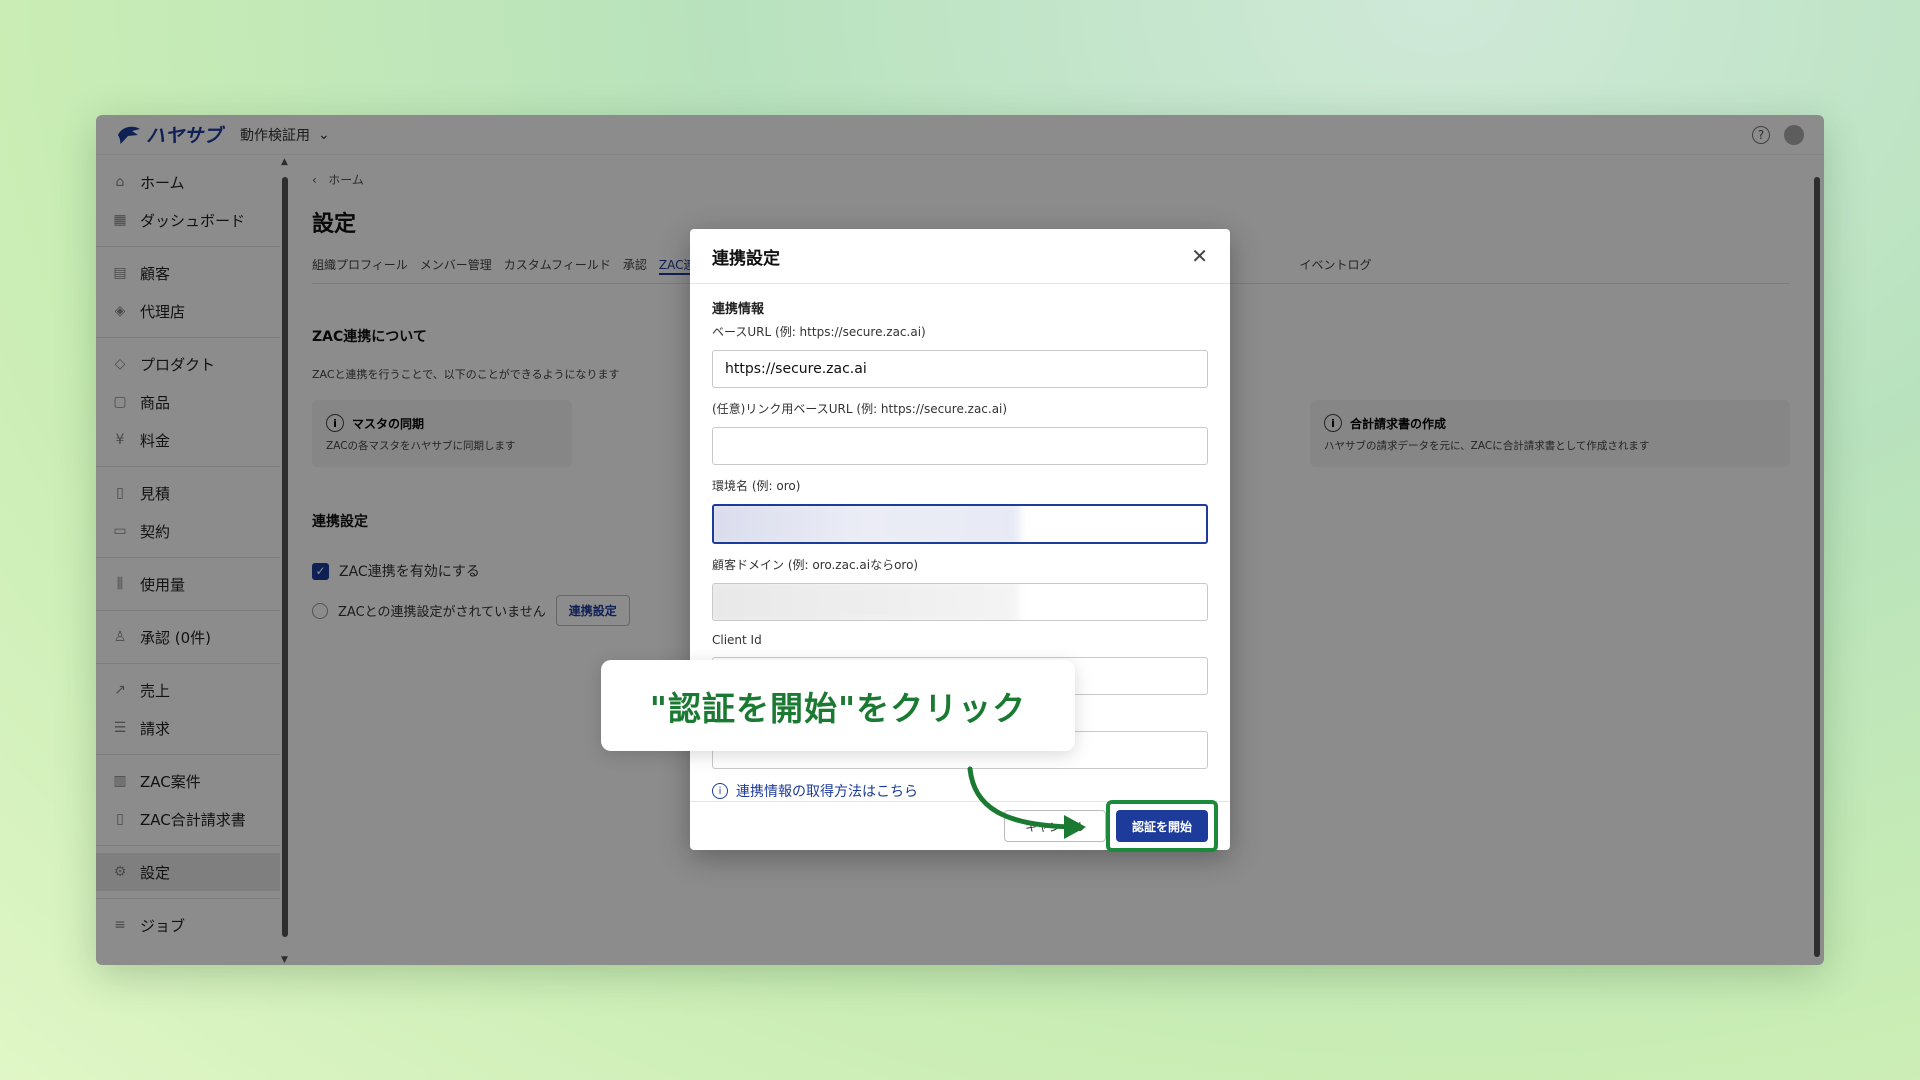 The image size is (1920, 1080). What do you see at coordinates (756, 486) in the screenshot?
I see `env-name-label: 環境名 (例: oro)` at bounding box center [756, 486].